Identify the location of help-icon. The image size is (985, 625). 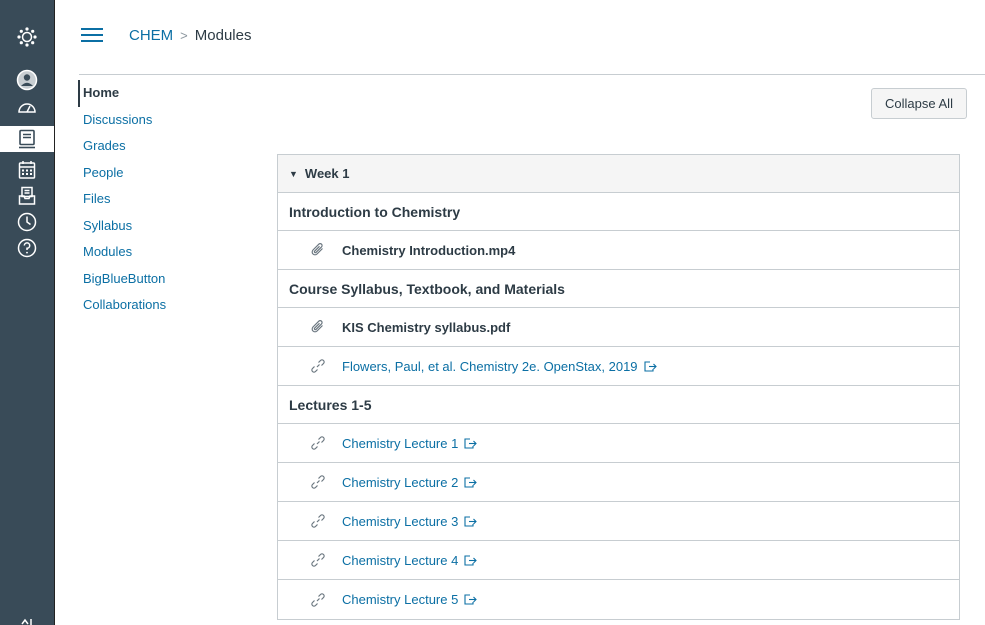
(27, 248).